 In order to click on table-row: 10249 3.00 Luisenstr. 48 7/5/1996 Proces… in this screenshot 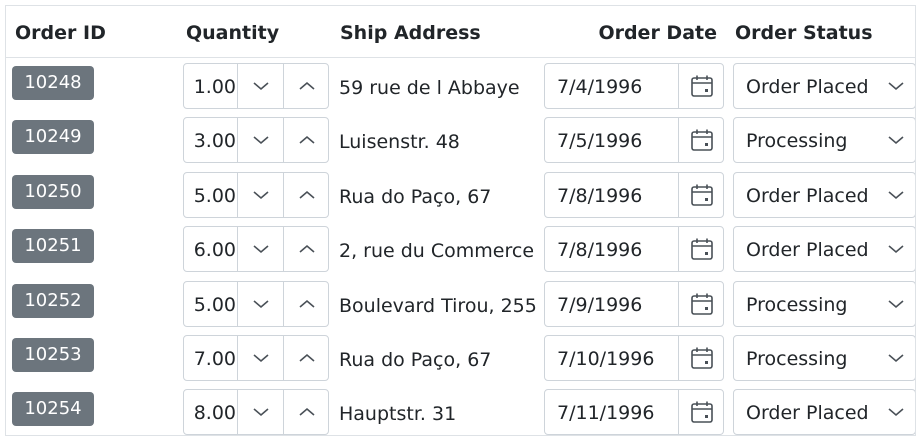, I will do `click(460, 140)`.